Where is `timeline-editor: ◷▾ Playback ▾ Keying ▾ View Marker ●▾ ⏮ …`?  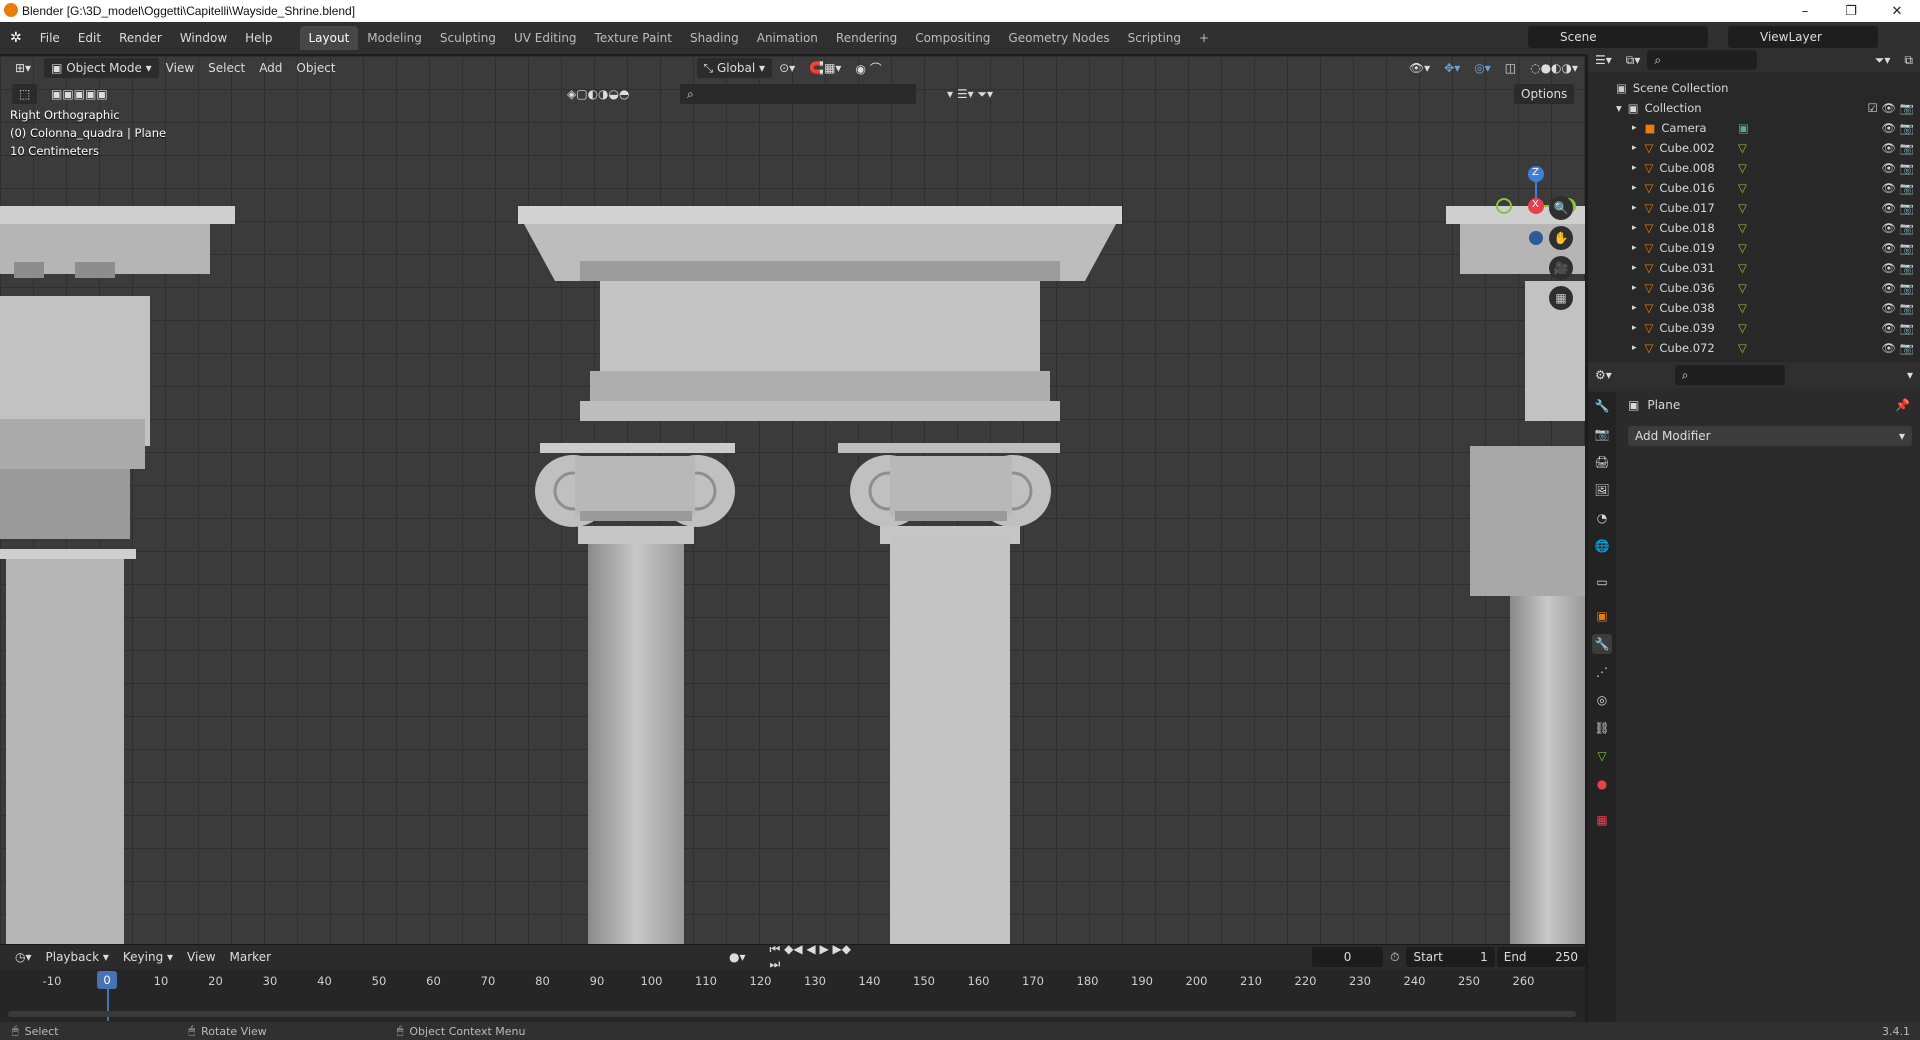
timeline-editor: ◷▾ Playback ▾ Keying ▾ View Marker ●▾ ⏮ … is located at coordinates (792, 982).